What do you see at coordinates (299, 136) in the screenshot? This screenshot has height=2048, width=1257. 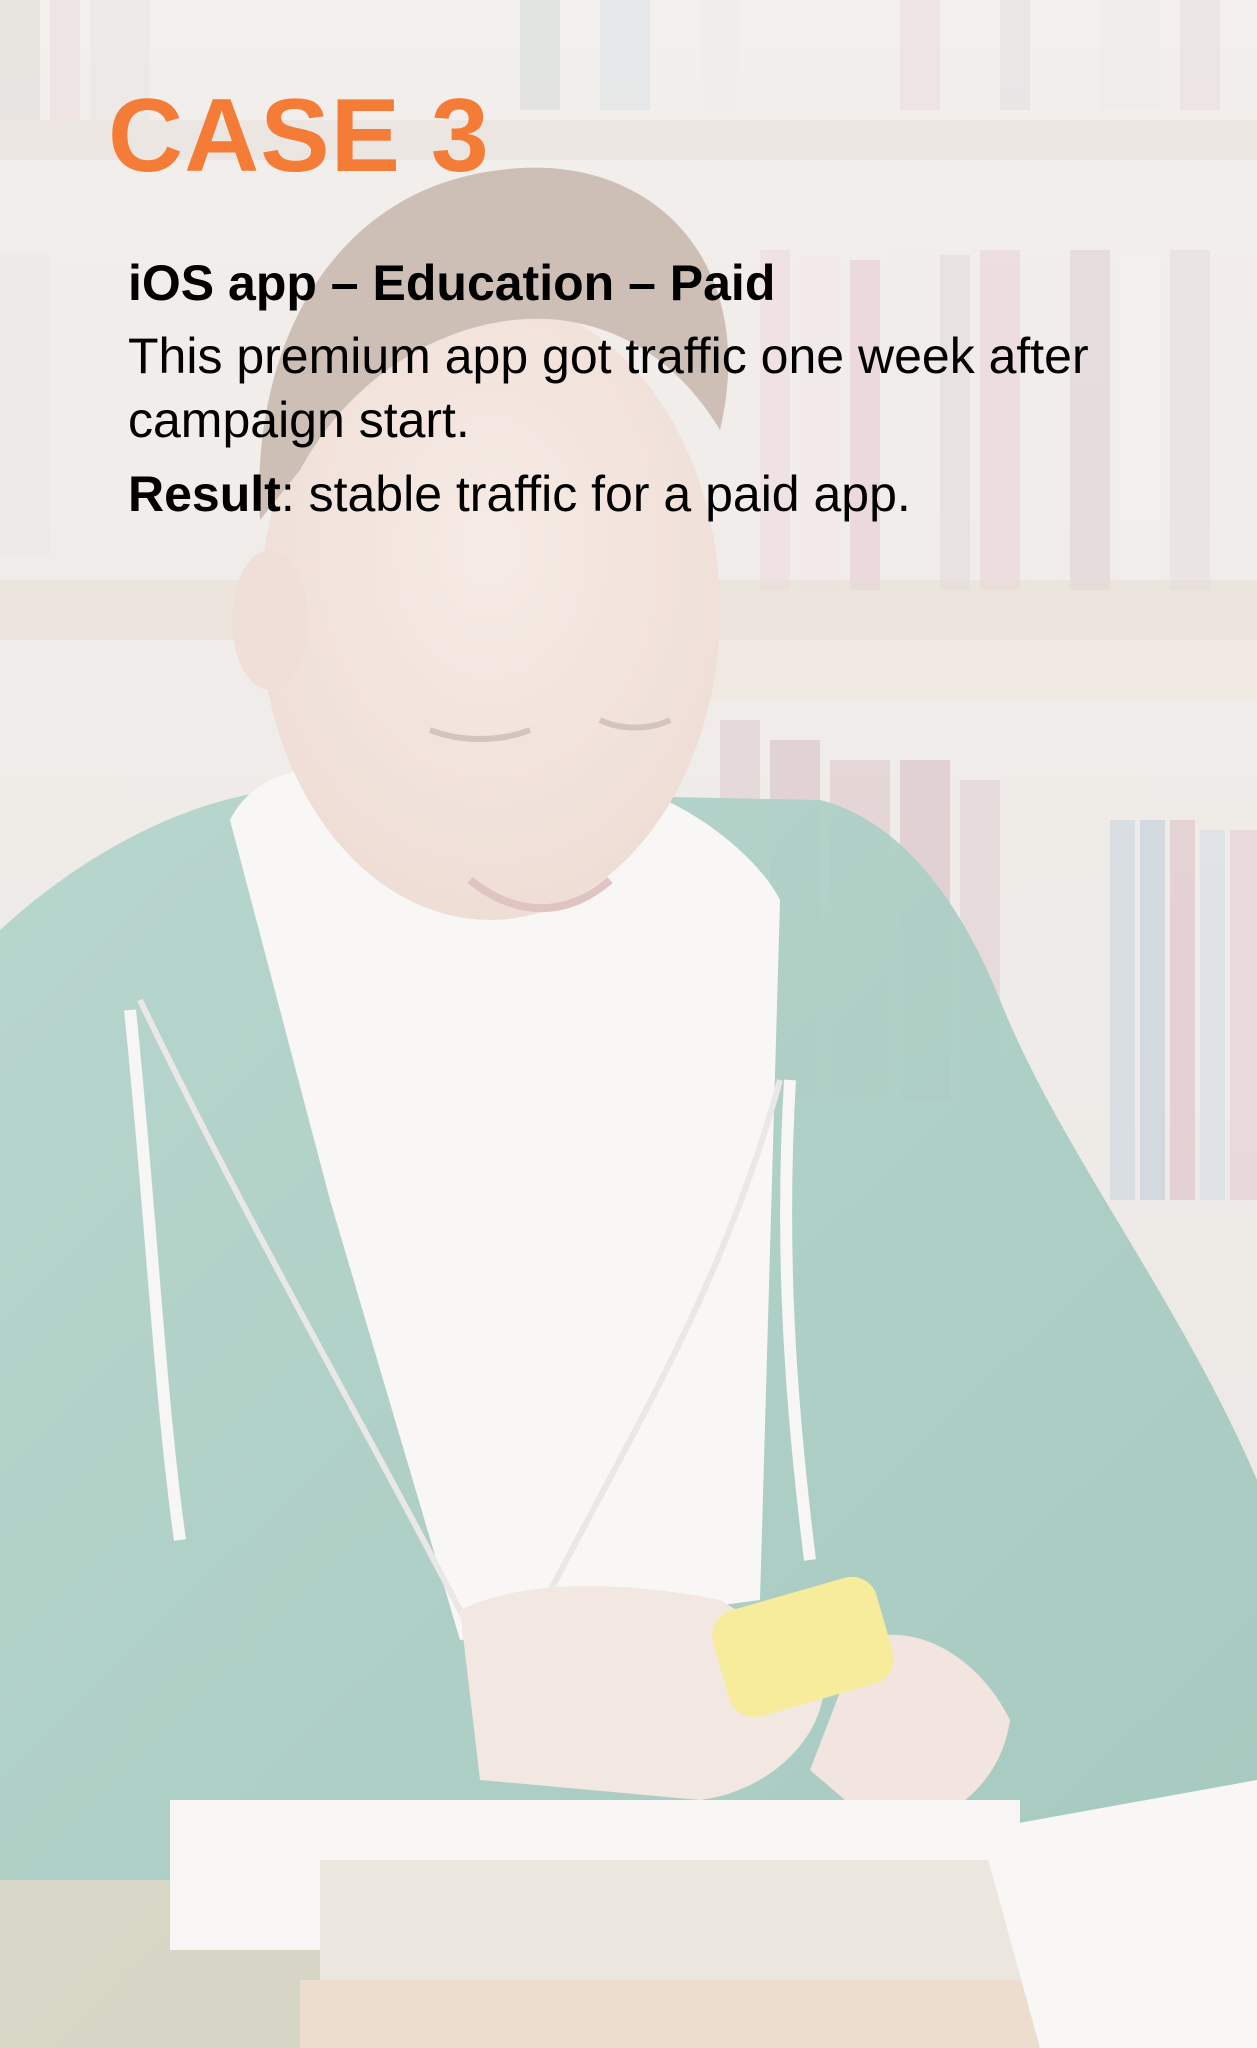 I see `case-title: CASE 3` at bounding box center [299, 136].